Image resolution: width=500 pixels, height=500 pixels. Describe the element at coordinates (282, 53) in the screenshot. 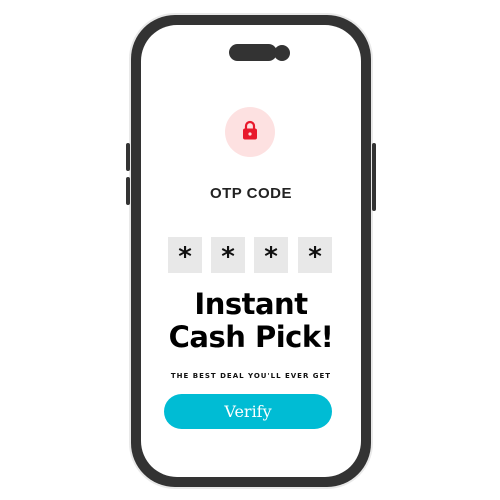

I see `front-camera` at that location.